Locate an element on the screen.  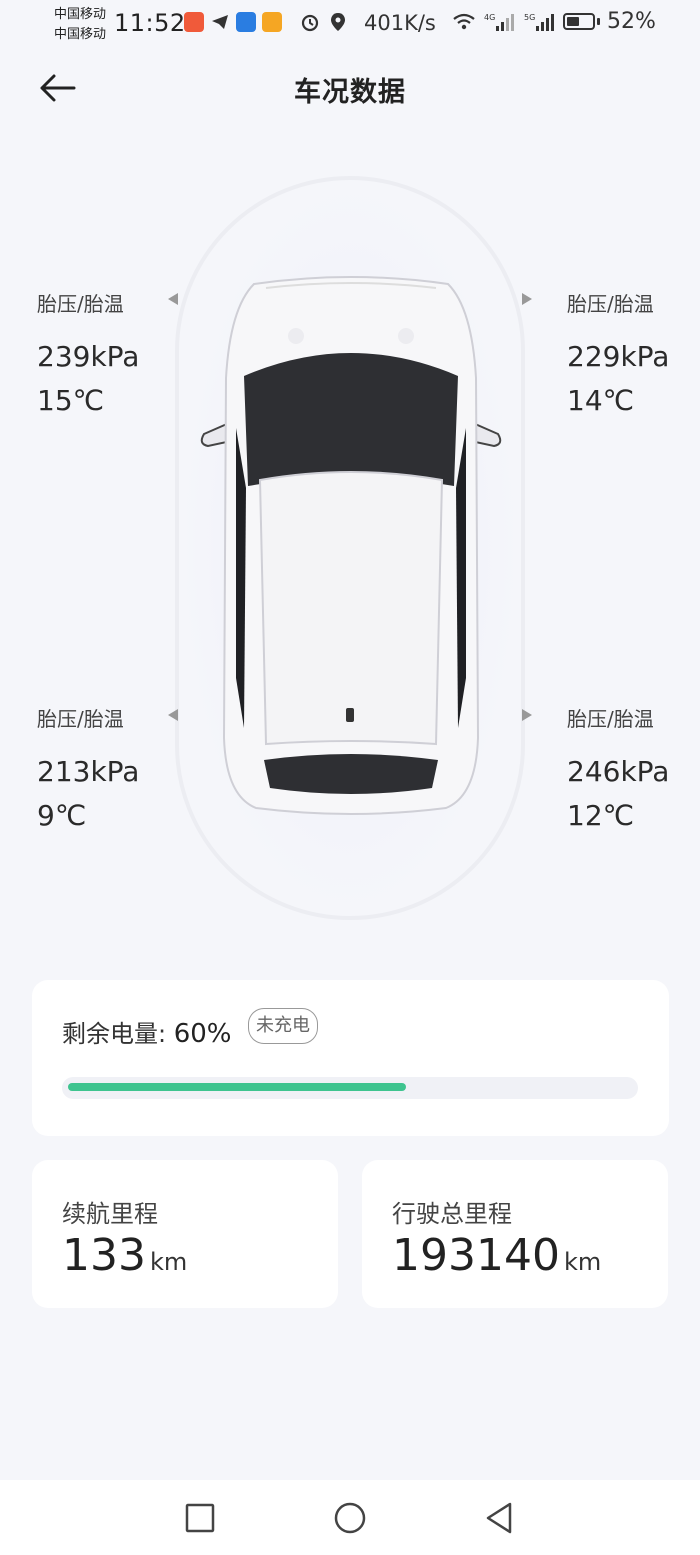
signal-5g-icon: 5G is located at coordinates (539, 22).